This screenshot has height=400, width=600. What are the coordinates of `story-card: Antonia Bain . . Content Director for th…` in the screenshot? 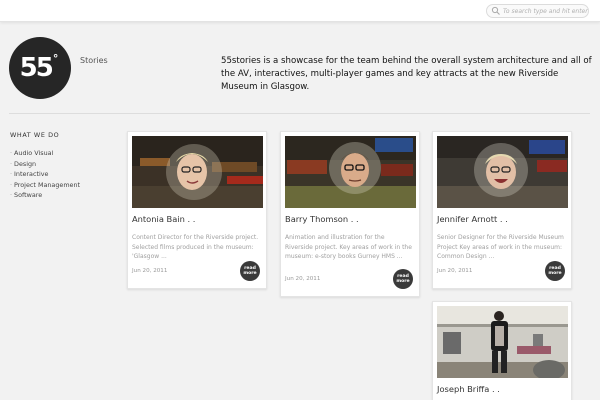 It's located at (197, 210).